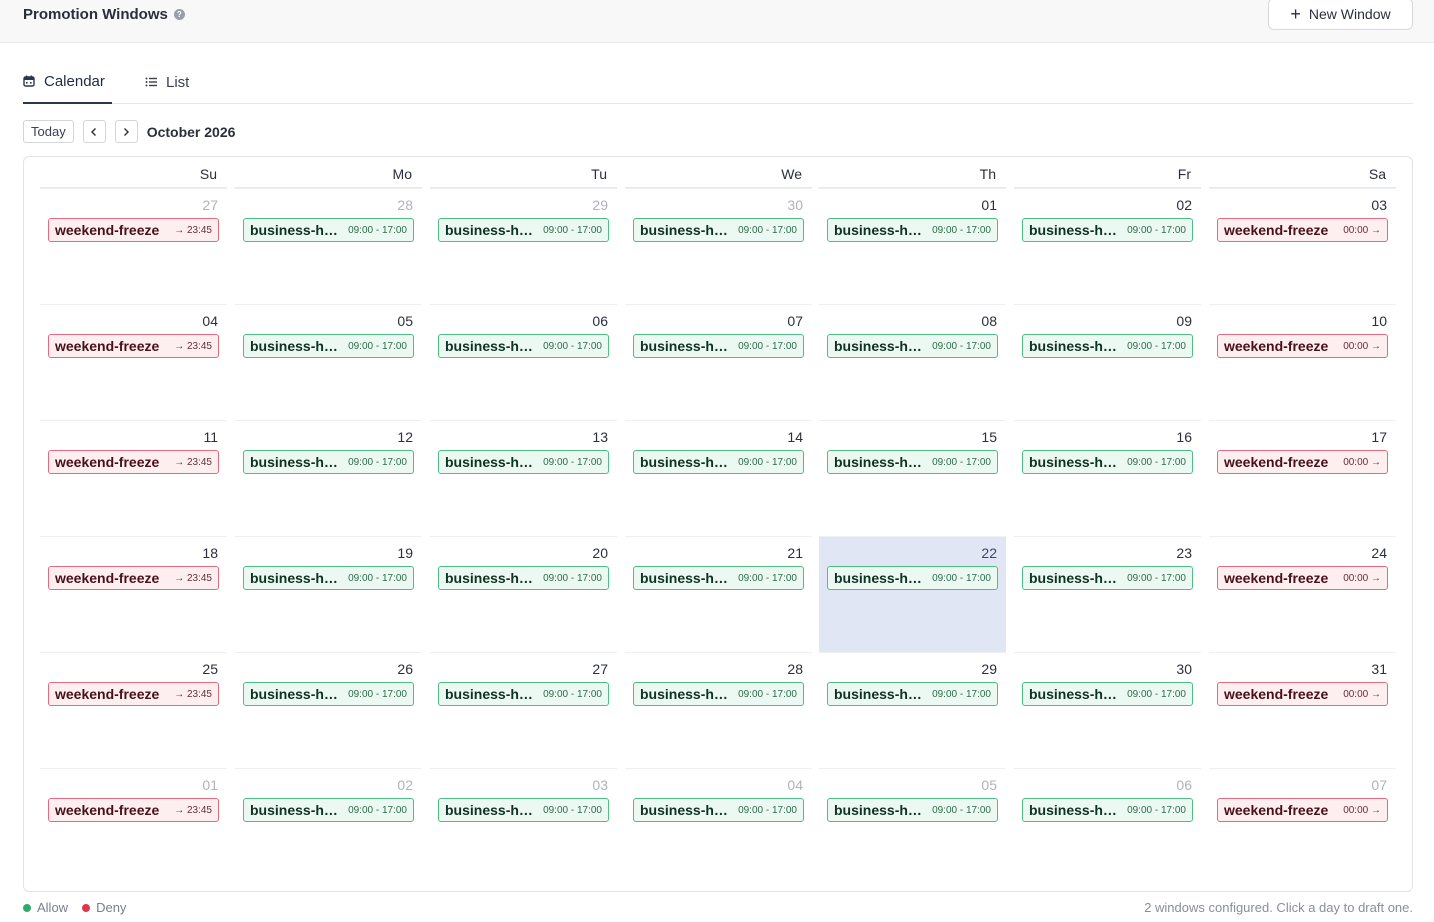 Image resolution: width=1434 pixels, height=922 pixels. What do you see at coordinates (523, 594) in the screenshot?
I see `day-cell: 20 business-hours 09:00 - 17:00` at bounding box center [523, 594].